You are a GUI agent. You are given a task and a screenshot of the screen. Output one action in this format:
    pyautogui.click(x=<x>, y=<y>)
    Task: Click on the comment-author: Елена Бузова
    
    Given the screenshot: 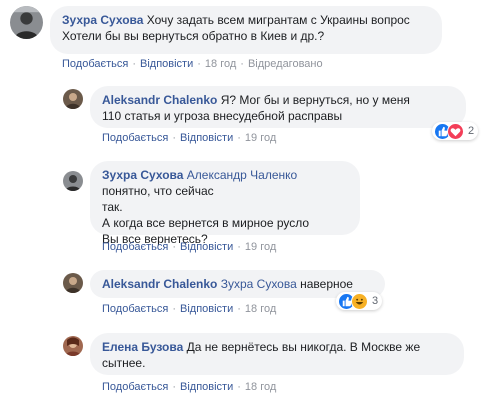 What is the action you would take?
    pyautogui.click(x=144, y=347)
    